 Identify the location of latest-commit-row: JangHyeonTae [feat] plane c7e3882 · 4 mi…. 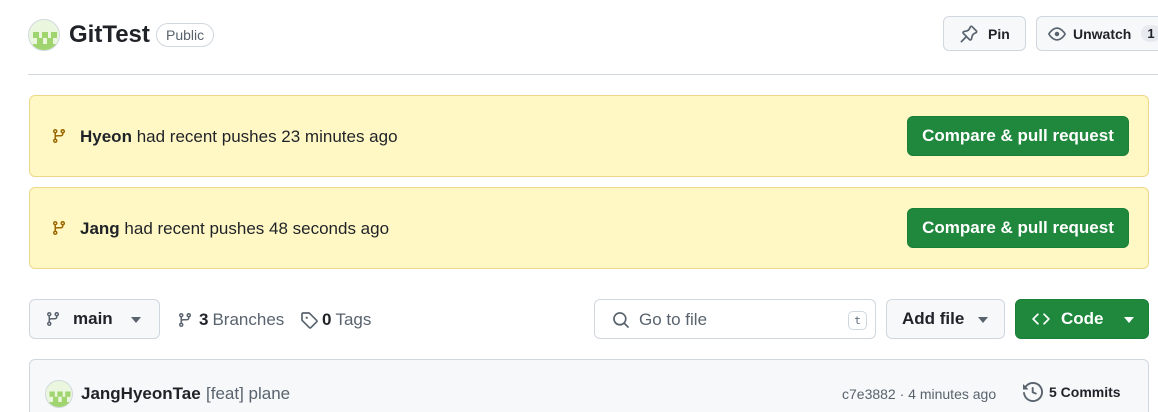
(589, 385).